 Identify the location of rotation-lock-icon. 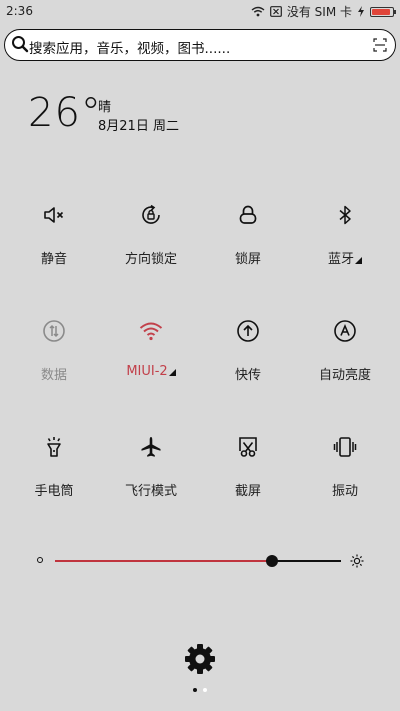
(151, 215).